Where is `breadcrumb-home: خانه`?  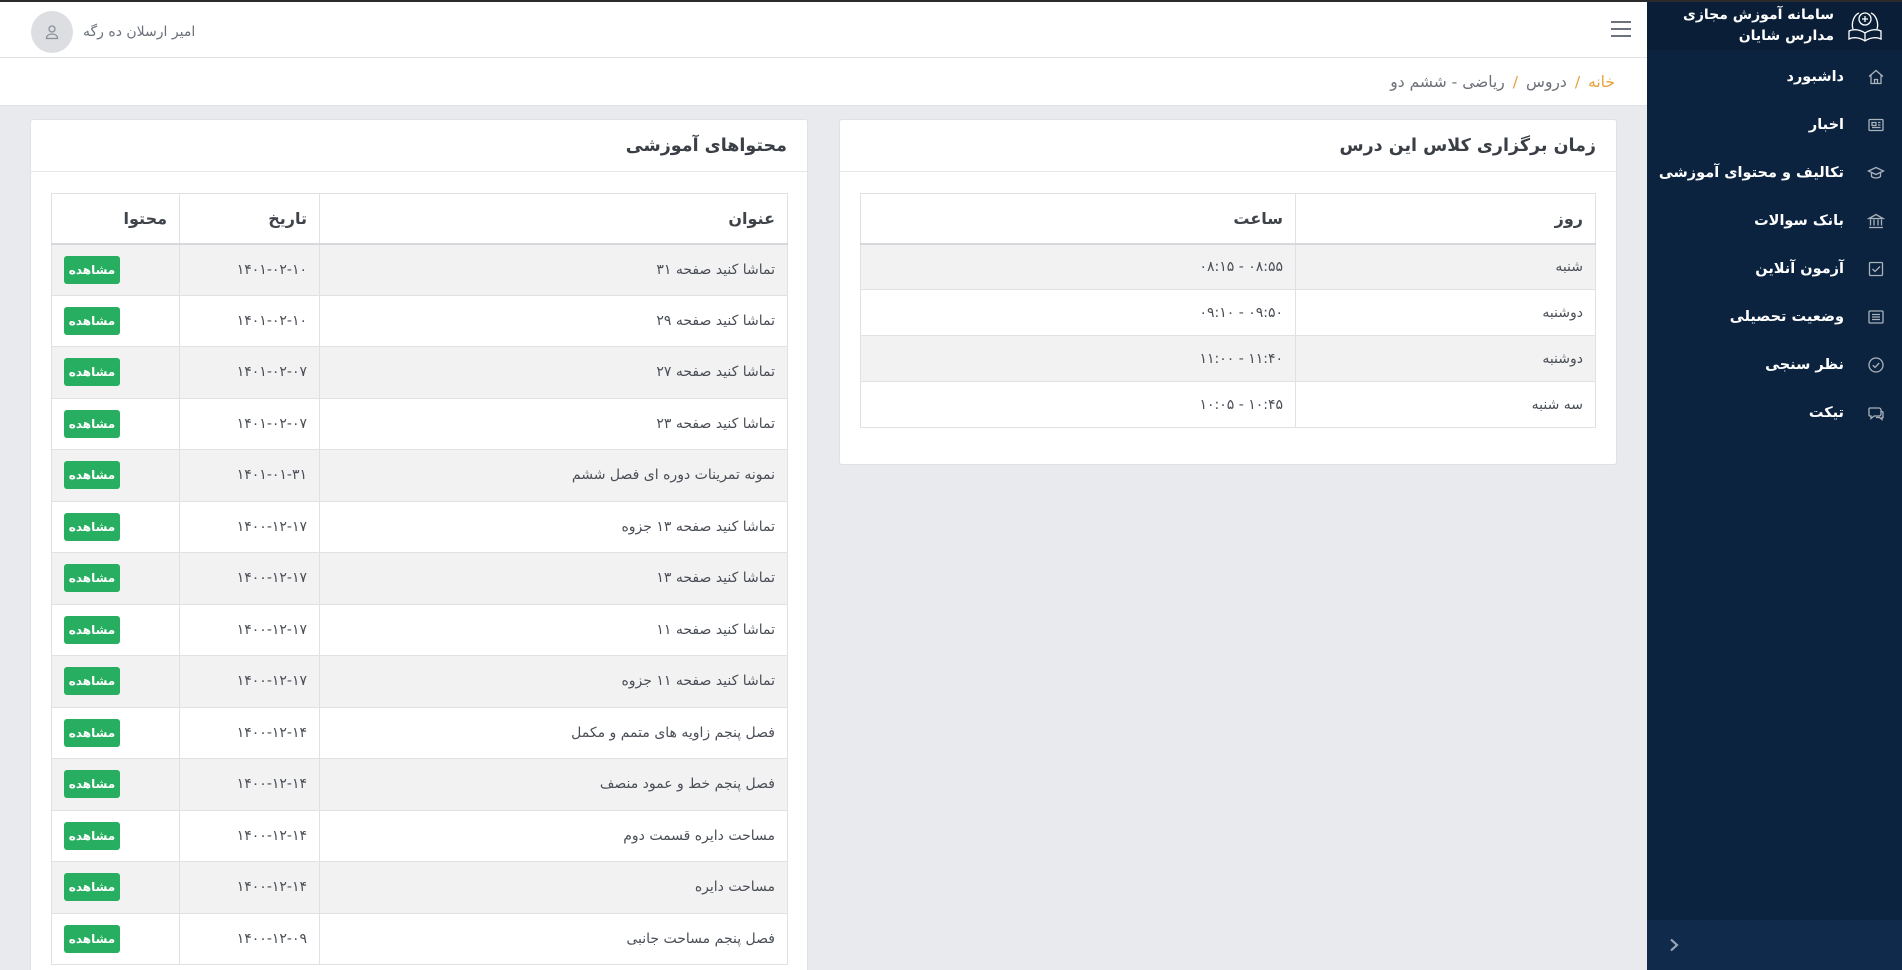 breadcrumb-home: خانه is located at coordinates (1601, 82).